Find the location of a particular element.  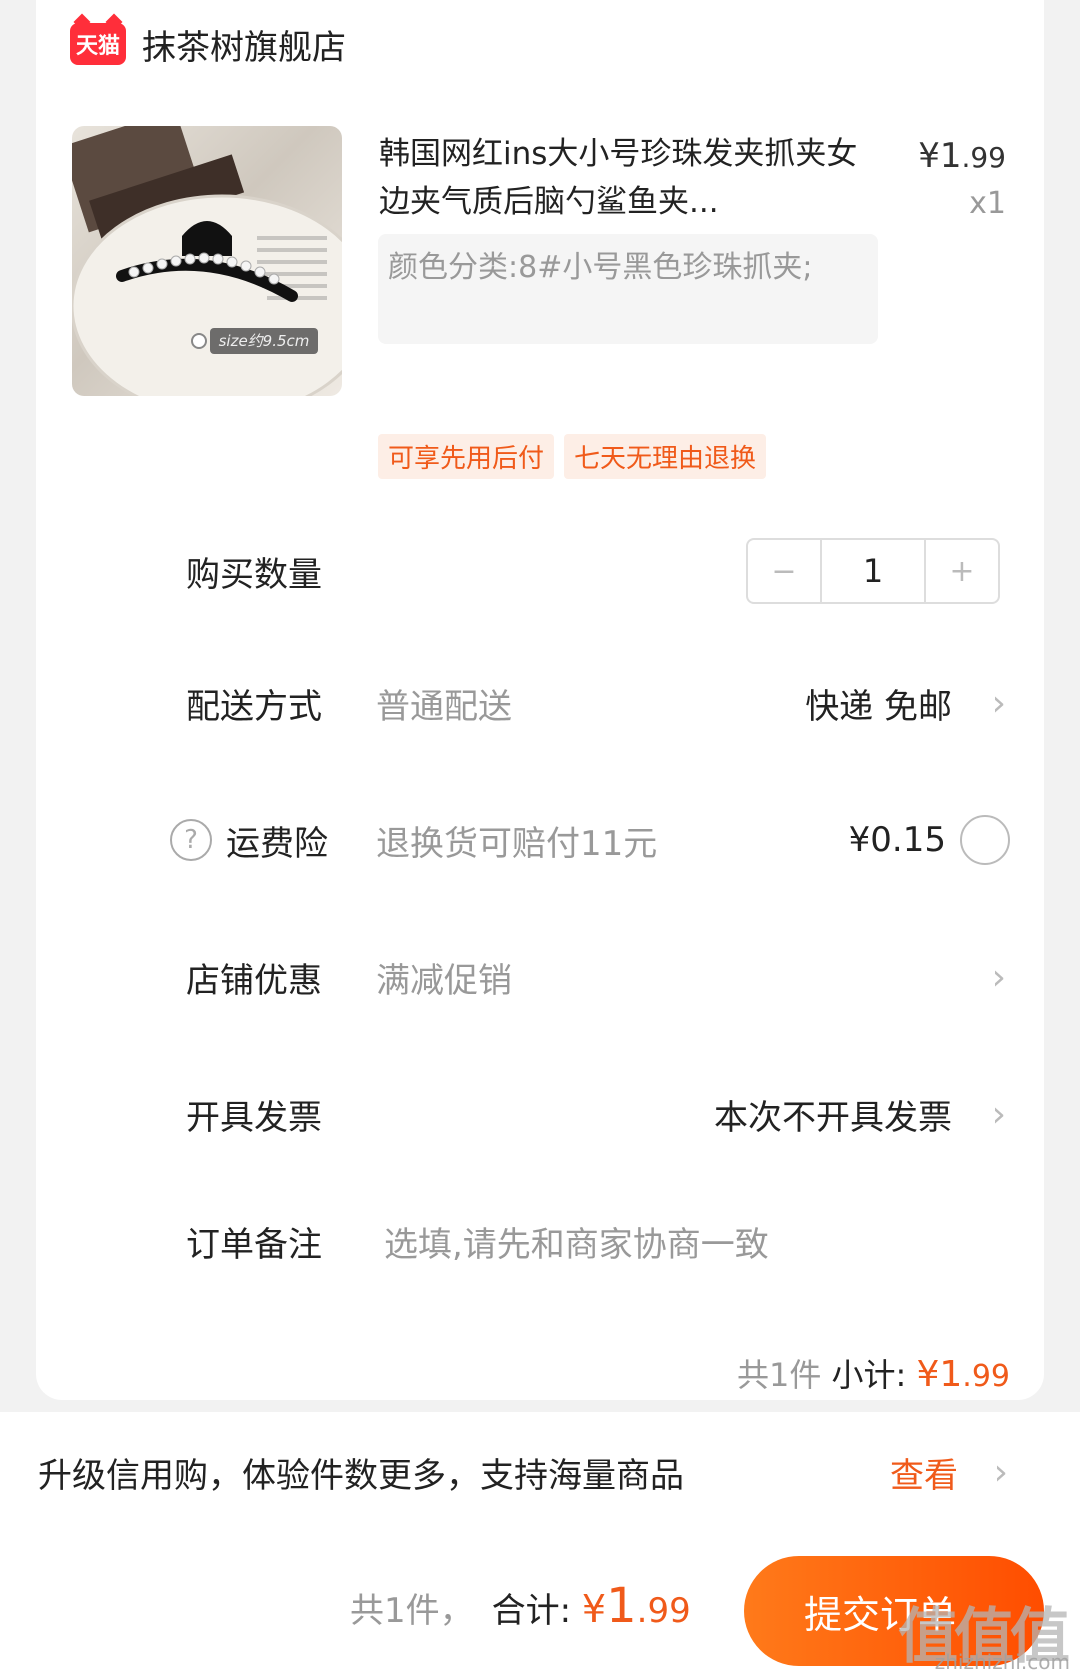

tmall-logo: 天猫 is located at coordinates (98, 44).